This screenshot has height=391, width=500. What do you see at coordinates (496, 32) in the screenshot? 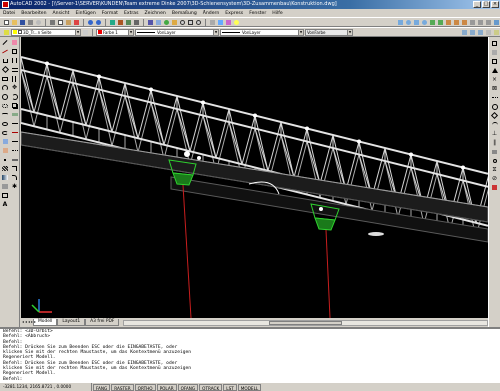
I see `render-icon` at bounding box center [496, 32].